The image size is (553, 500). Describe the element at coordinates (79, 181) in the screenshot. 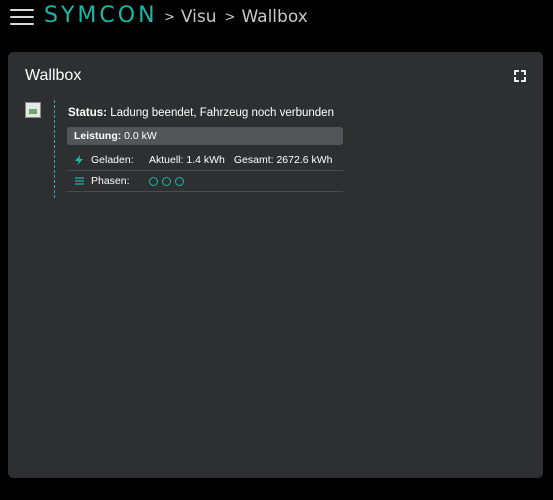

I see `list-icon` at that location.